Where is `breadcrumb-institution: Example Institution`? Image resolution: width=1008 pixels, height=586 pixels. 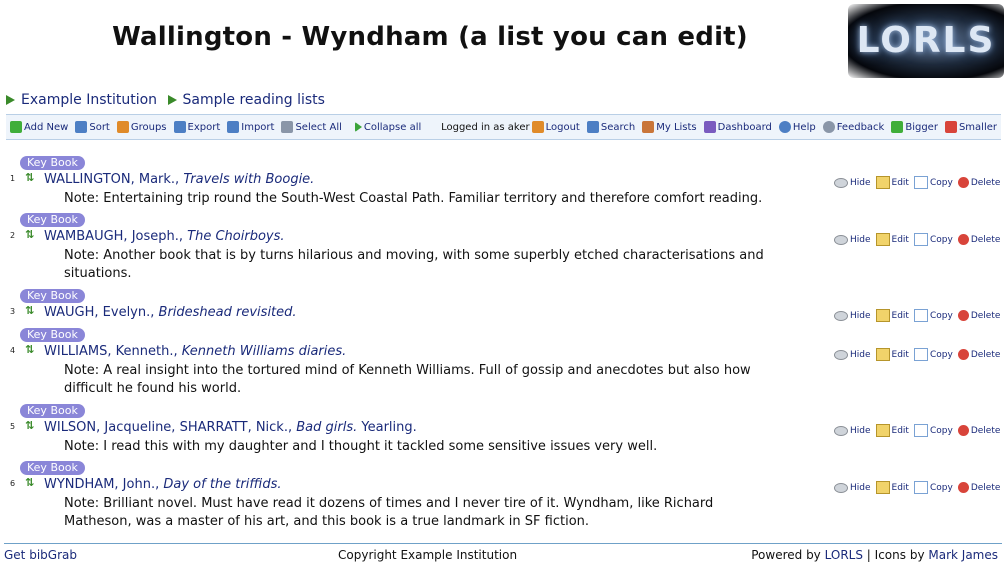 breadcrumb-institution: Example Institution is located at coordinates (81, 100).